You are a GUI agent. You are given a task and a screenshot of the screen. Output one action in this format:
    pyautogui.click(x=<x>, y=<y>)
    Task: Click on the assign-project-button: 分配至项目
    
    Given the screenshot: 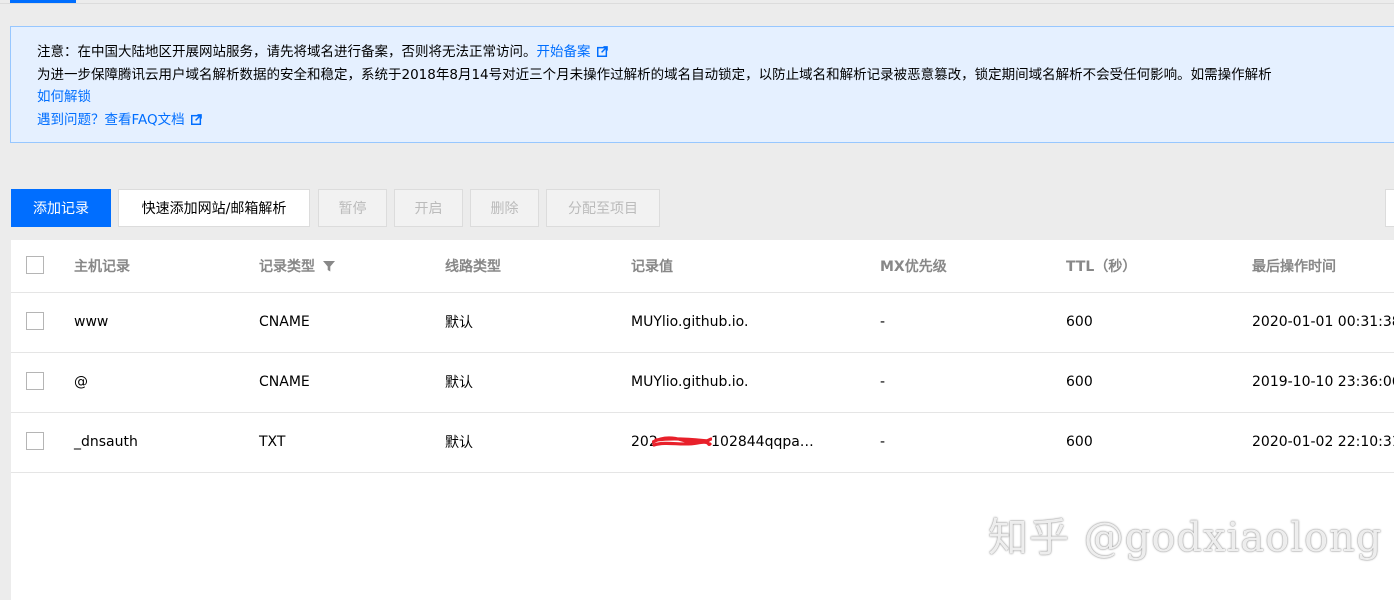 What is the action you would take?
    pyautogui.click(x=603, y=208)
    